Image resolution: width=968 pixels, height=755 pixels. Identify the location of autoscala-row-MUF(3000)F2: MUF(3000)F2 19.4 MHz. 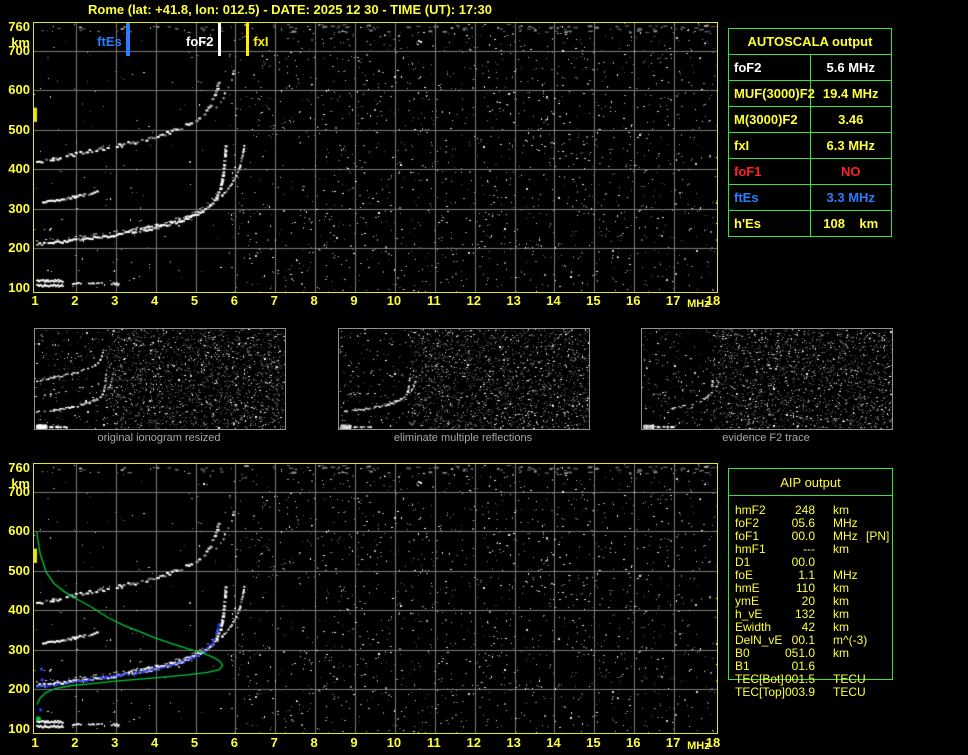
(810, 93).